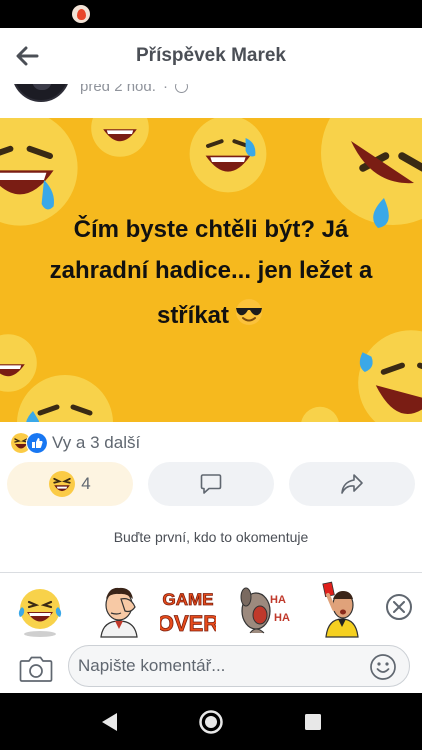 The height and width of the screenshot is (750, 422). Describe the element at coordinates (211, 537) in the screenshot. I see `empty-comments-message: Buďte první, kdo to okomentuje` at that location.